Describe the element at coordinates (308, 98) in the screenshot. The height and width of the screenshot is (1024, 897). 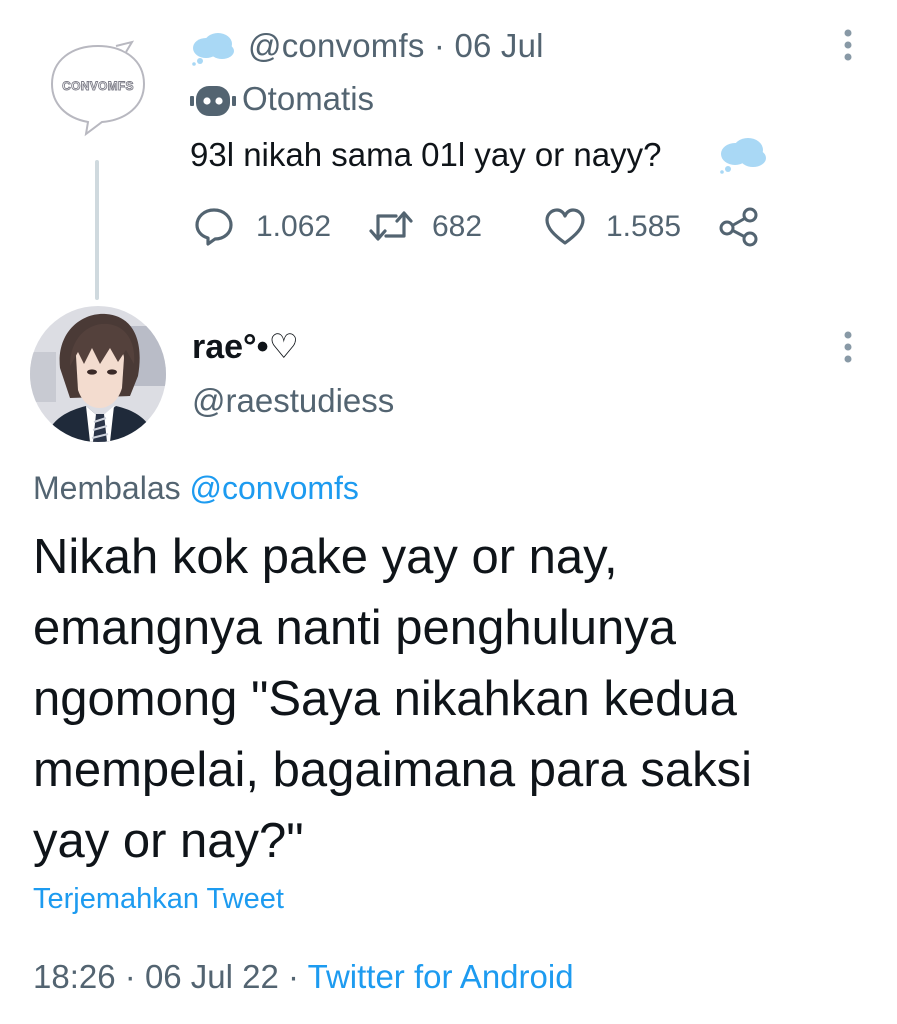
I see `automated-label: Otomatis` at that location.